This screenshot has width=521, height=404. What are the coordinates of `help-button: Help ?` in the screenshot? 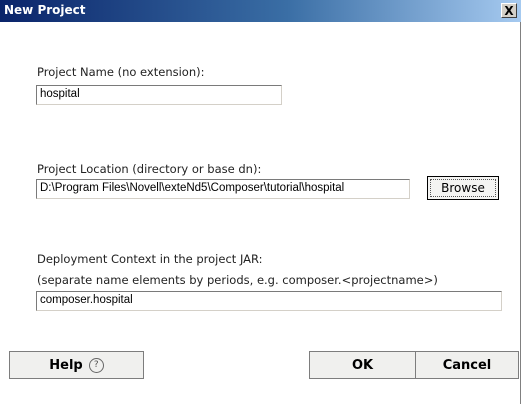 It's located at (76, 365).